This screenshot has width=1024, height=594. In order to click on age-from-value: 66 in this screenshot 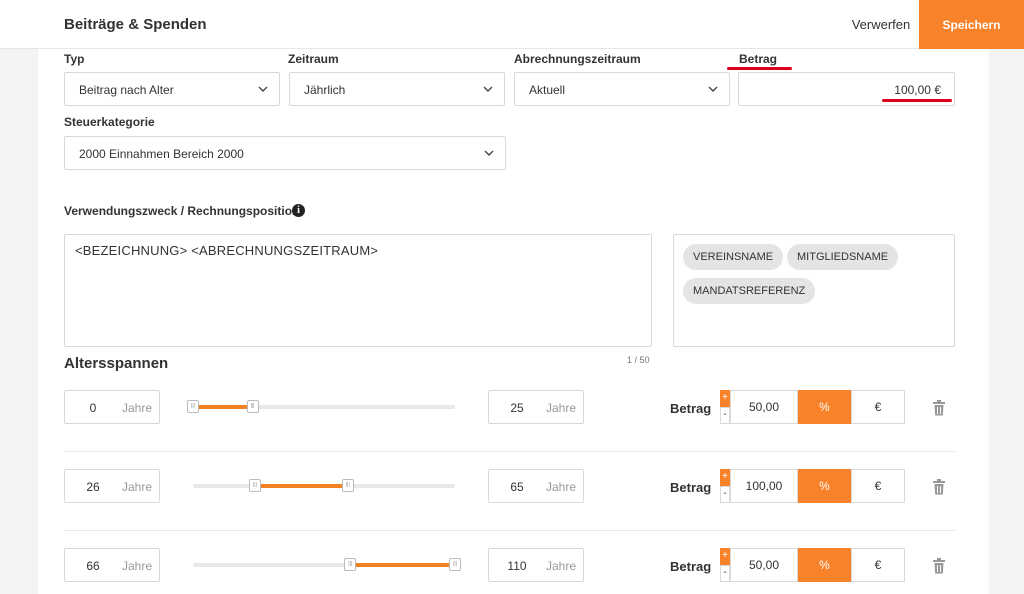, I will do `click(93, 566)`.